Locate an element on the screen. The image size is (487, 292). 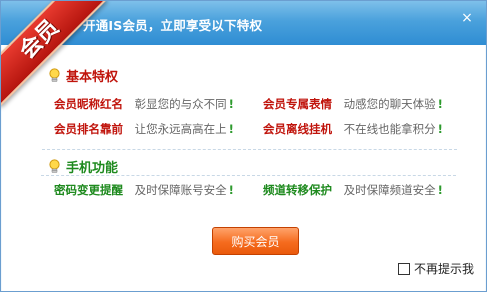
dialog-title: 开通IS会员，立即享受以下特权 is located at coordinates (173, 25).